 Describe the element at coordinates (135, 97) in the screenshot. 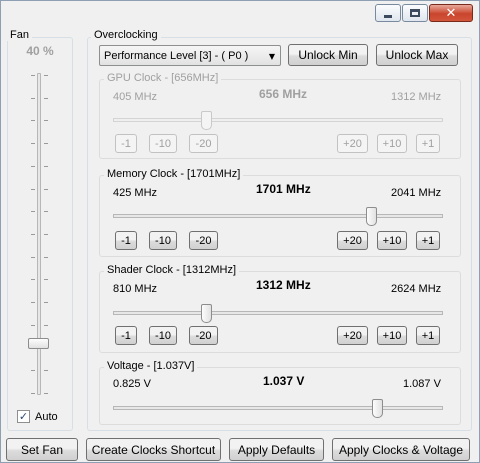

I see `gpu-clock-min: 405 MHz` at that location.